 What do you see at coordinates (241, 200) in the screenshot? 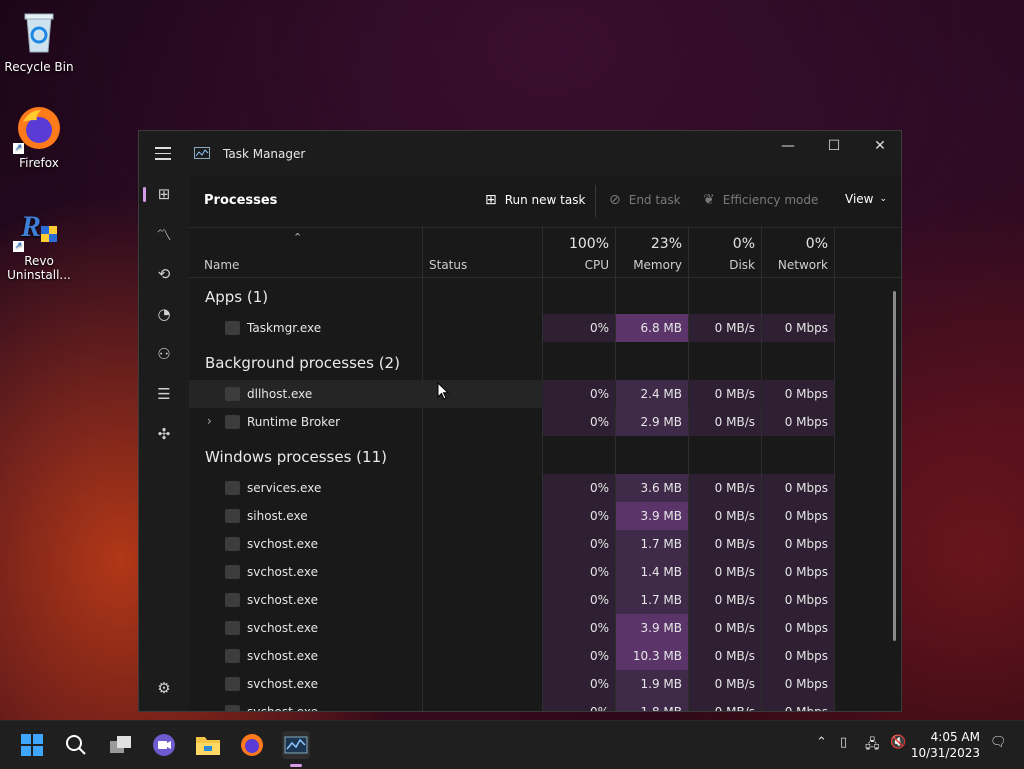
I see `page-title: Processes` at bounding box center [241, 200].